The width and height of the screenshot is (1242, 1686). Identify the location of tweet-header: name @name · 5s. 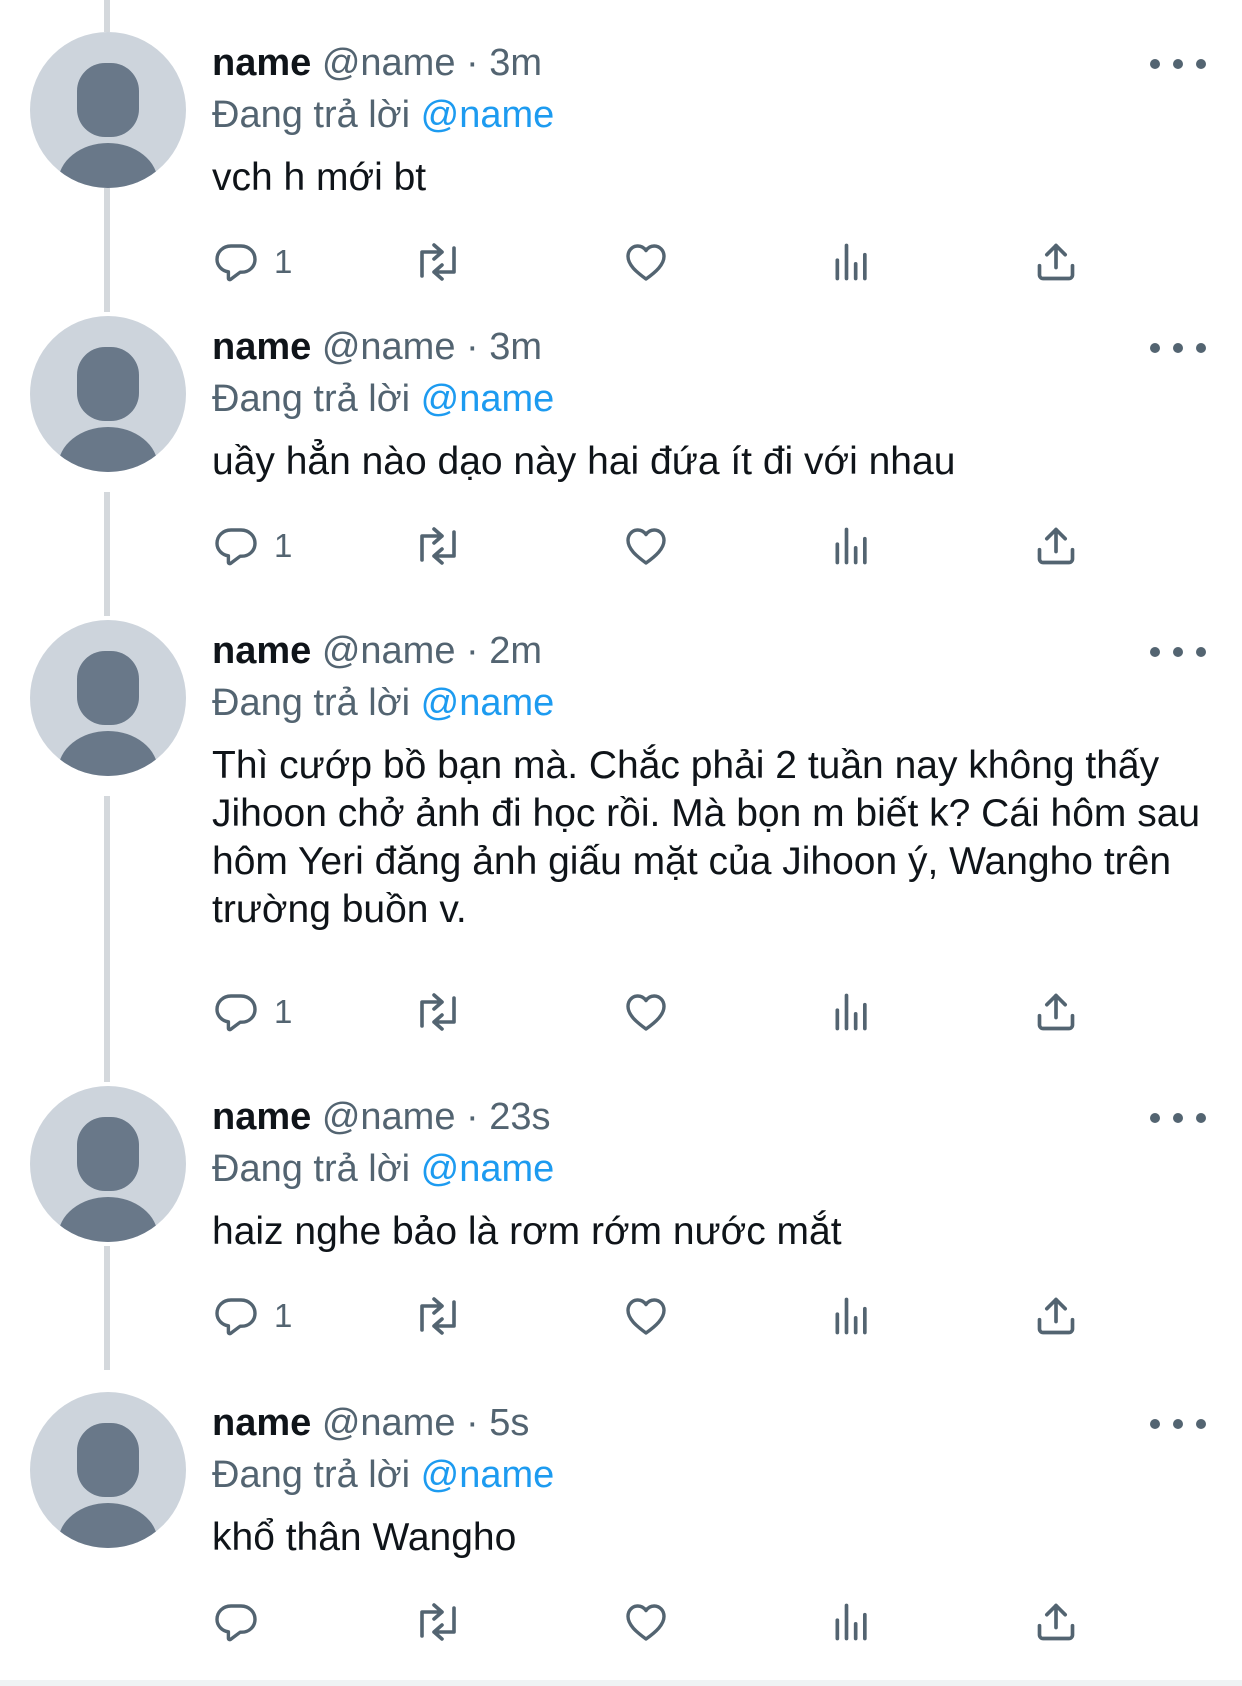
(370, 1423).